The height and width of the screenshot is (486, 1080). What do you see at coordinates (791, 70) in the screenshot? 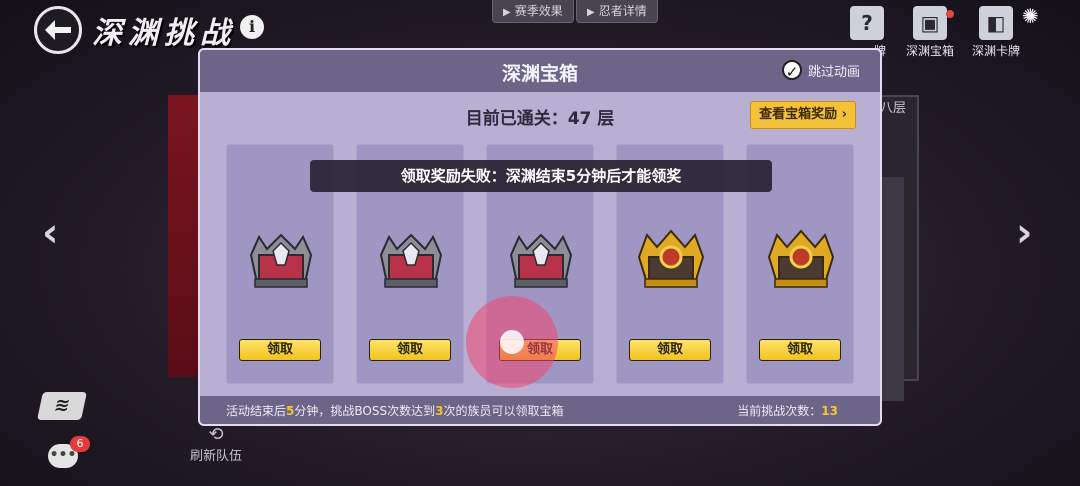
I see `checkmark-icon: ✓` at bounding box center [791, 70].